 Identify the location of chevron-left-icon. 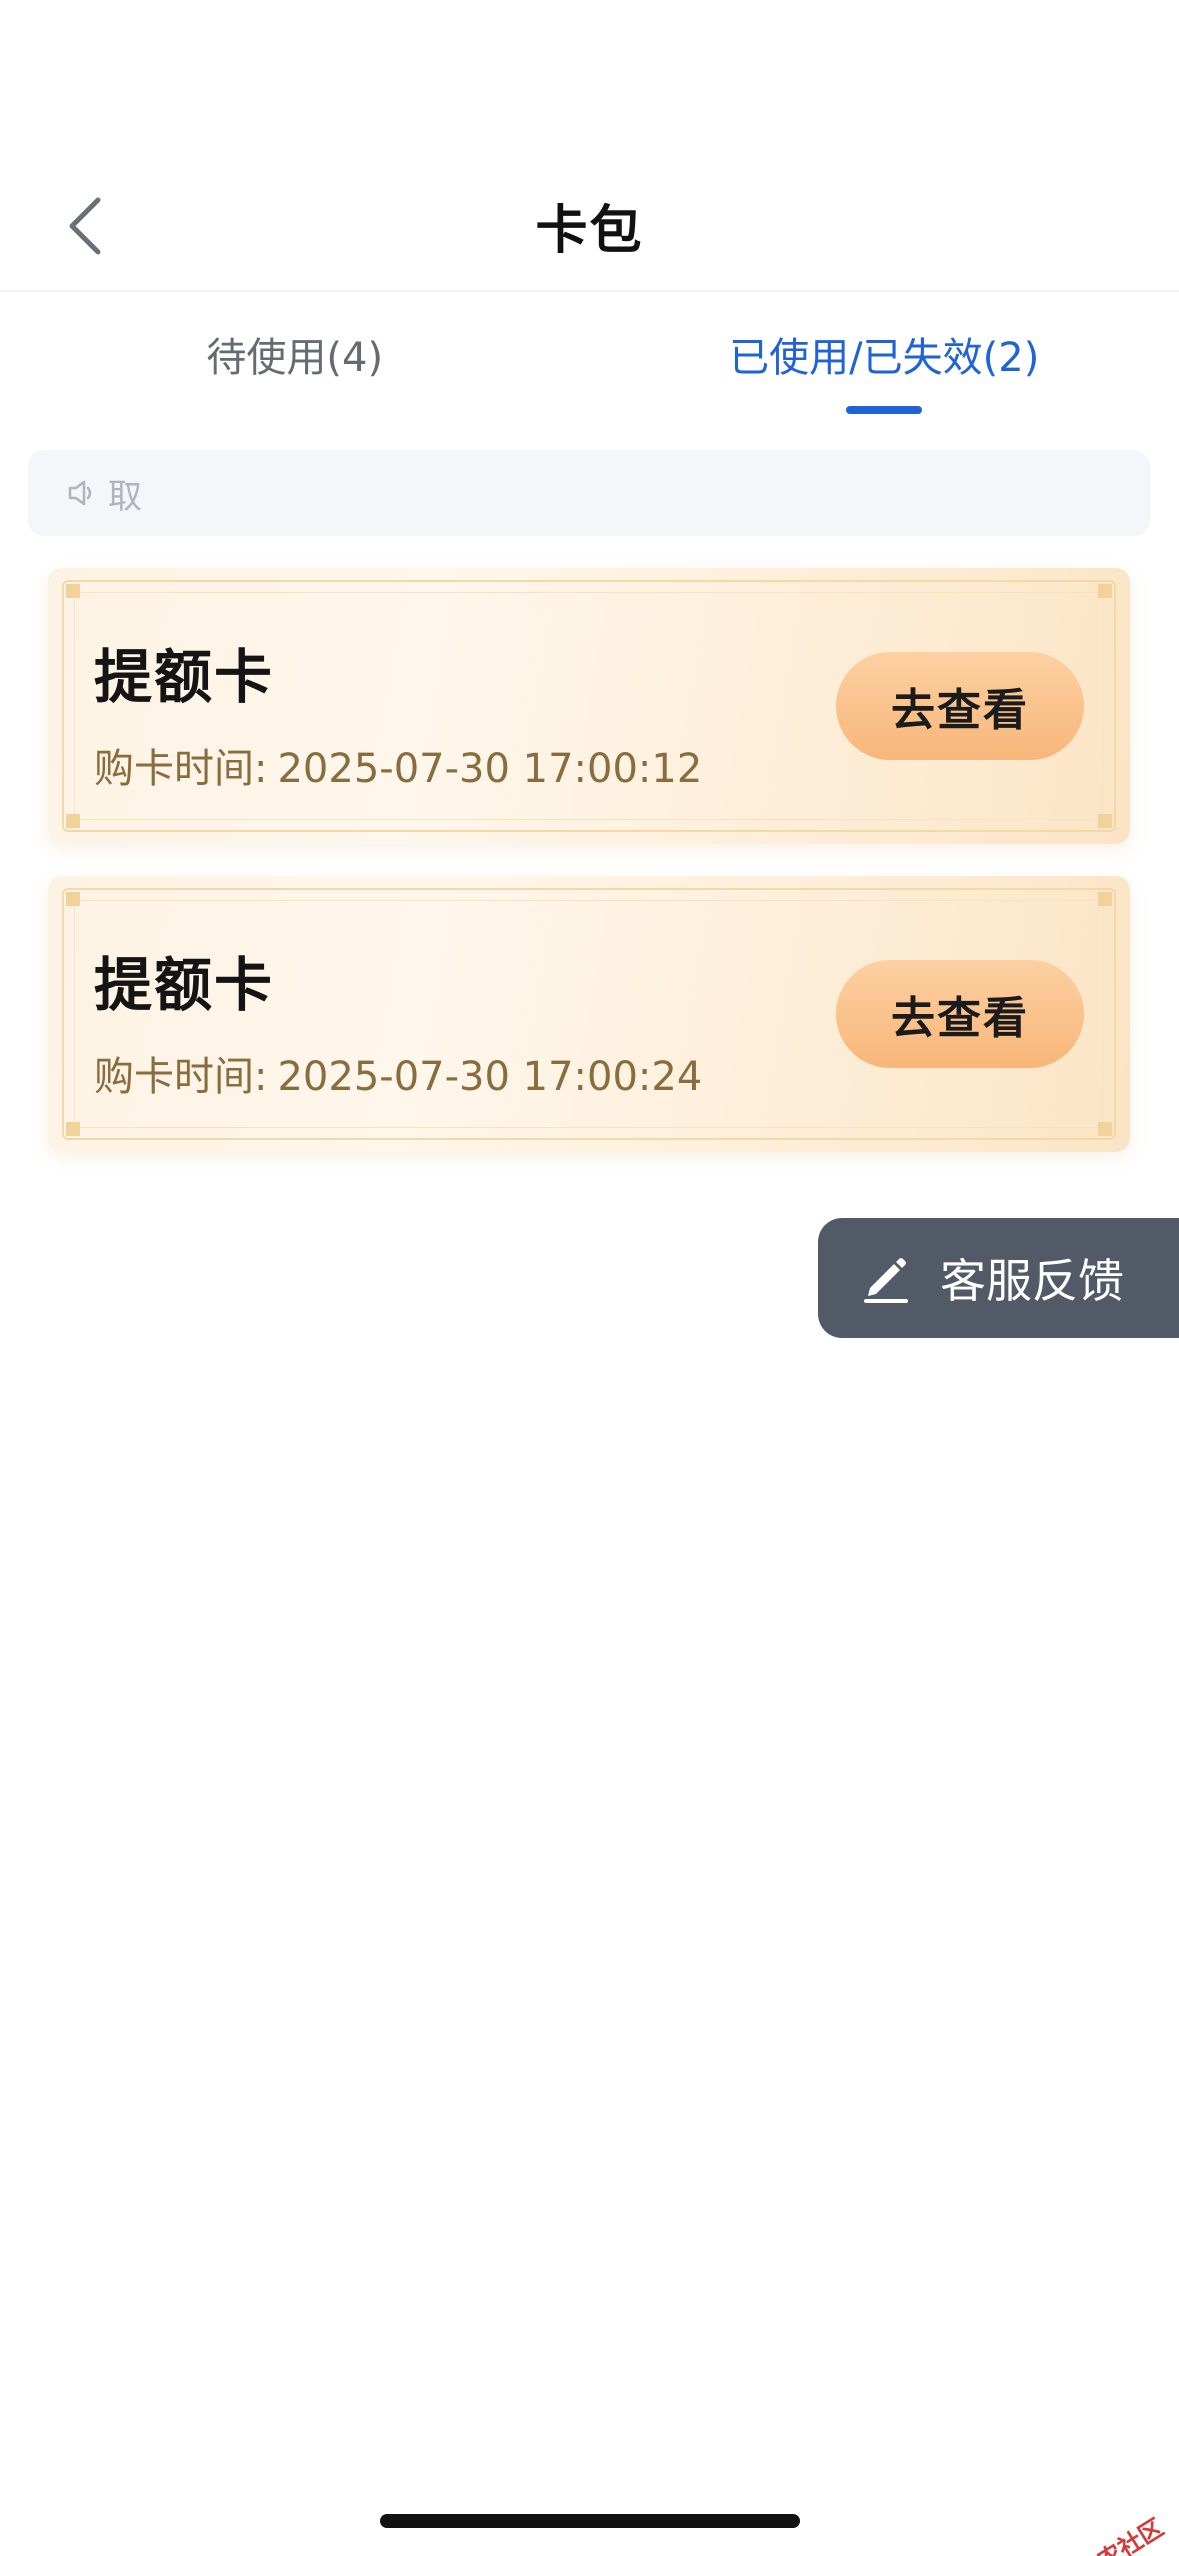
(85, 226).